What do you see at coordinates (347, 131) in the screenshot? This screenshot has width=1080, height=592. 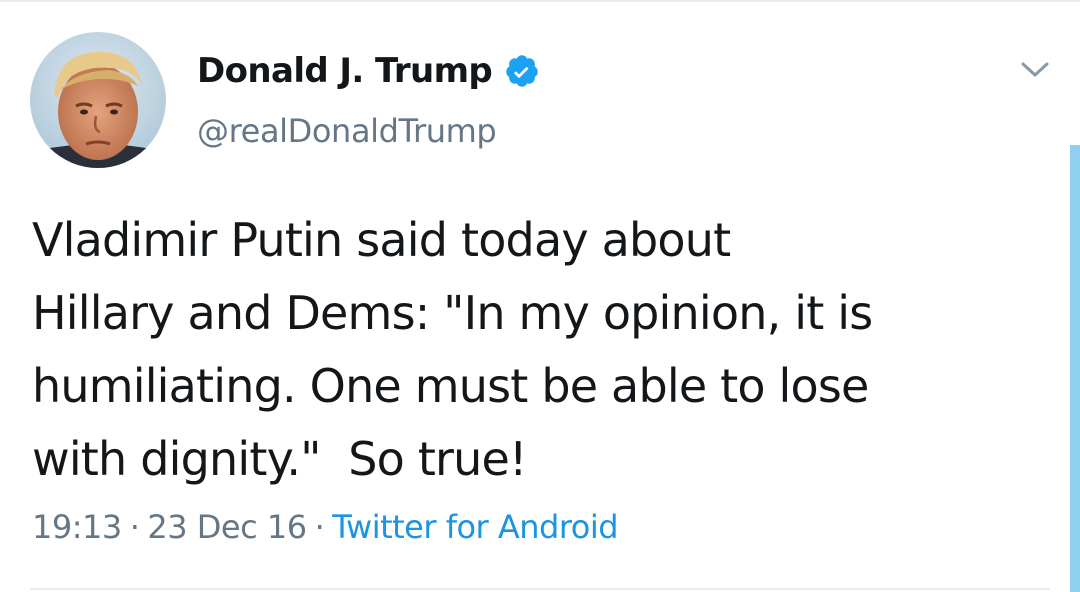 I see `author-handle: @realDonaldTrump` at bounding box center [347, 131].